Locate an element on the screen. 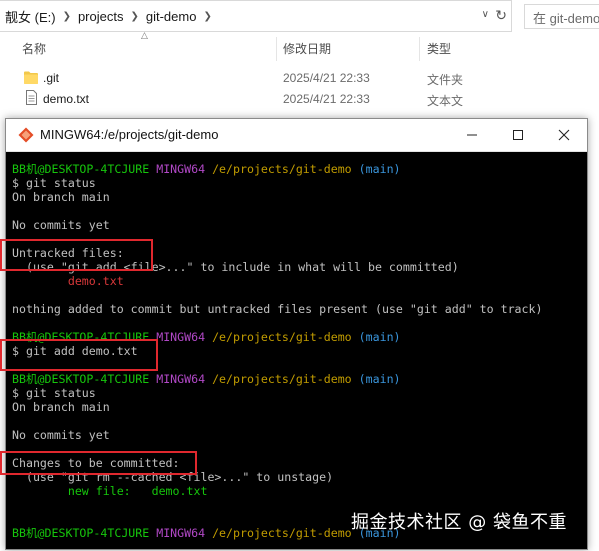  file-row: .git 2025/4/21 22:33 文件夹 is located at coordinates (299, 79).